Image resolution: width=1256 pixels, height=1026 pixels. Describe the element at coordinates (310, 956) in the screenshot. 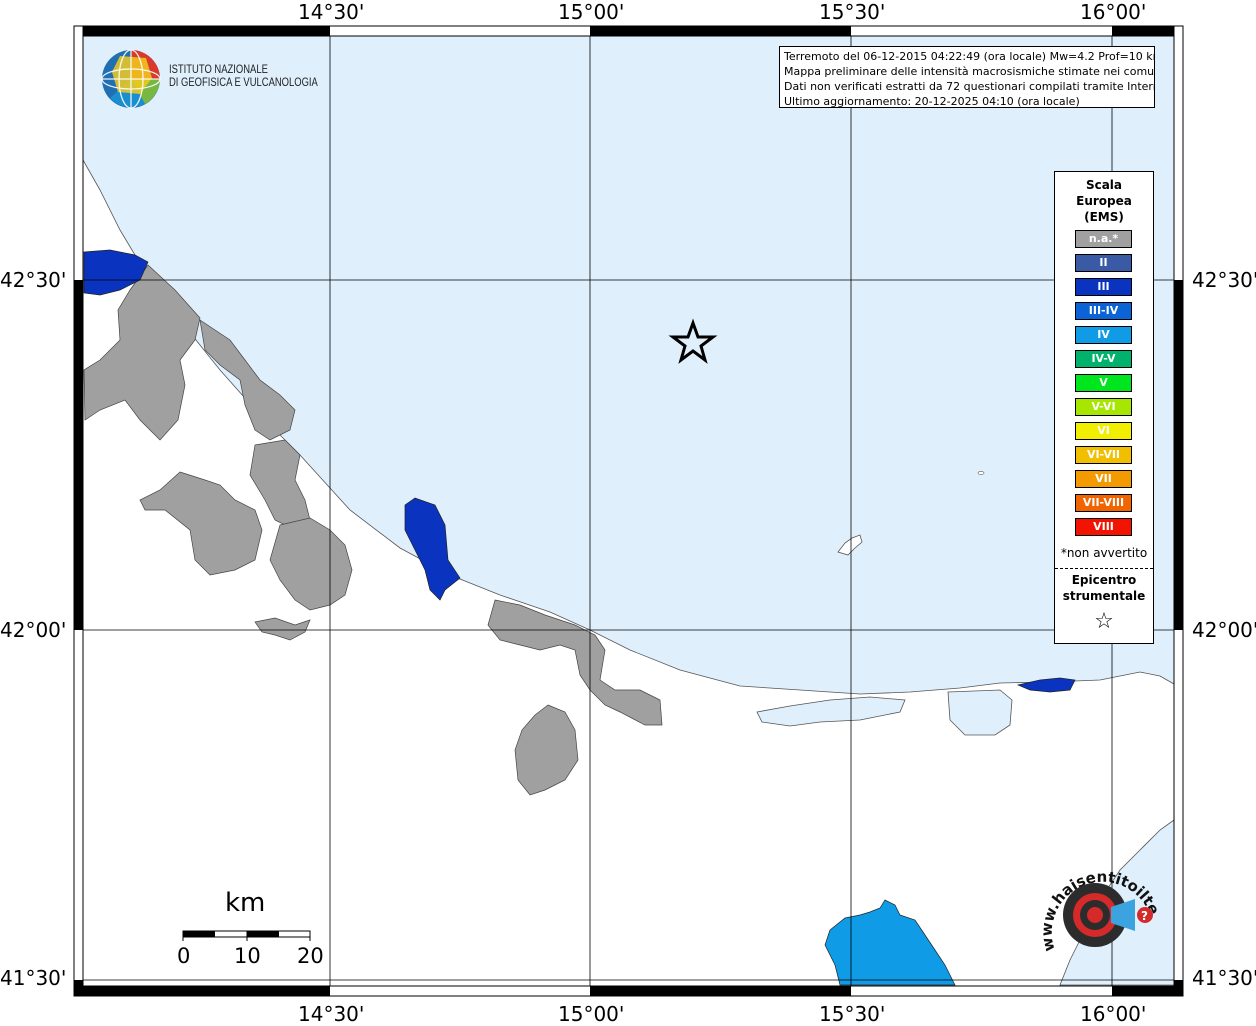

I see `scale-tick-20: 20` at that location.